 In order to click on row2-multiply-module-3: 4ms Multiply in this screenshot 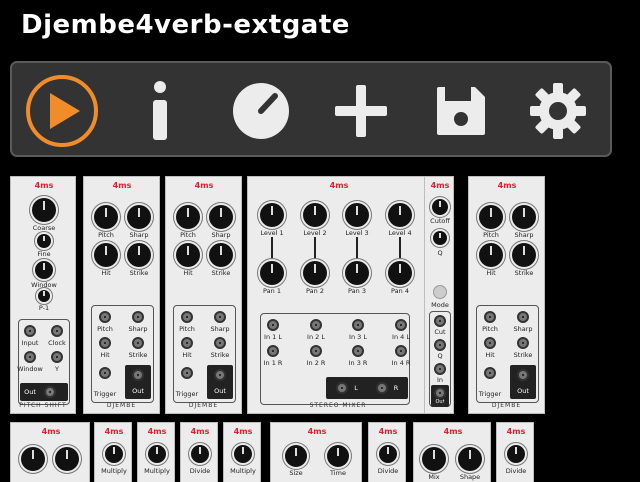, I will do `click(242, 452)`.